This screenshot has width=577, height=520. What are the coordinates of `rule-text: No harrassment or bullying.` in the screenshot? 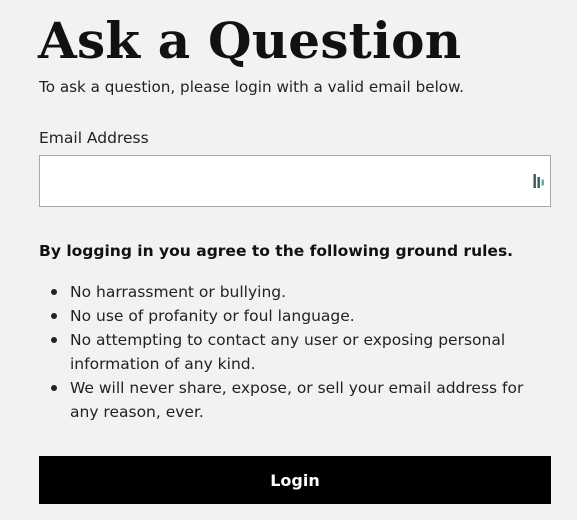 It's located at (178, 292).